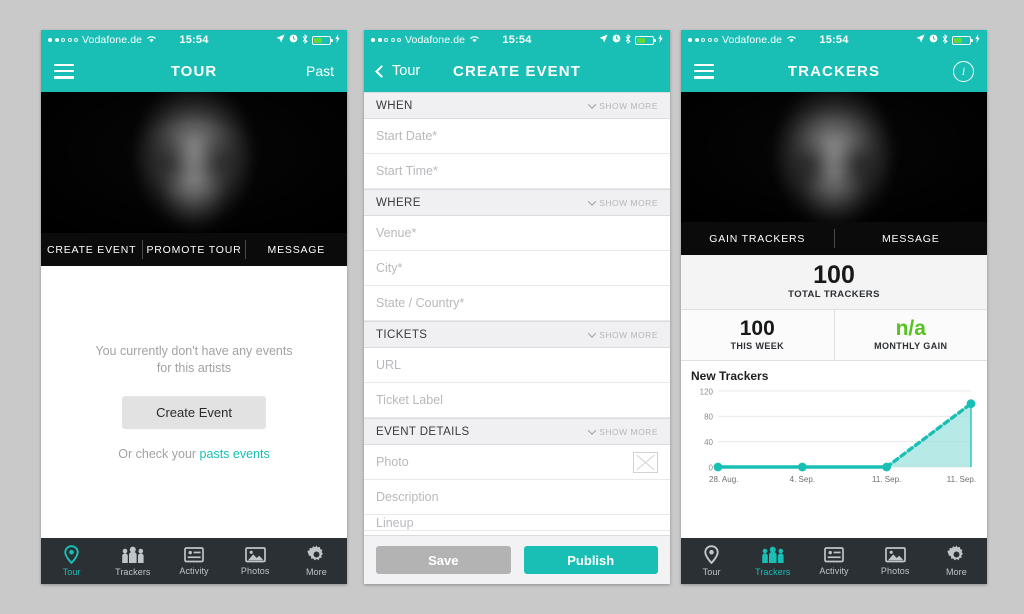 The width and height of the screenshot is (1024, 614). What do you see at coordinates (305, 40) in the screenshot?
I see `bluetooth-icon` at bounding box center [305, 40].